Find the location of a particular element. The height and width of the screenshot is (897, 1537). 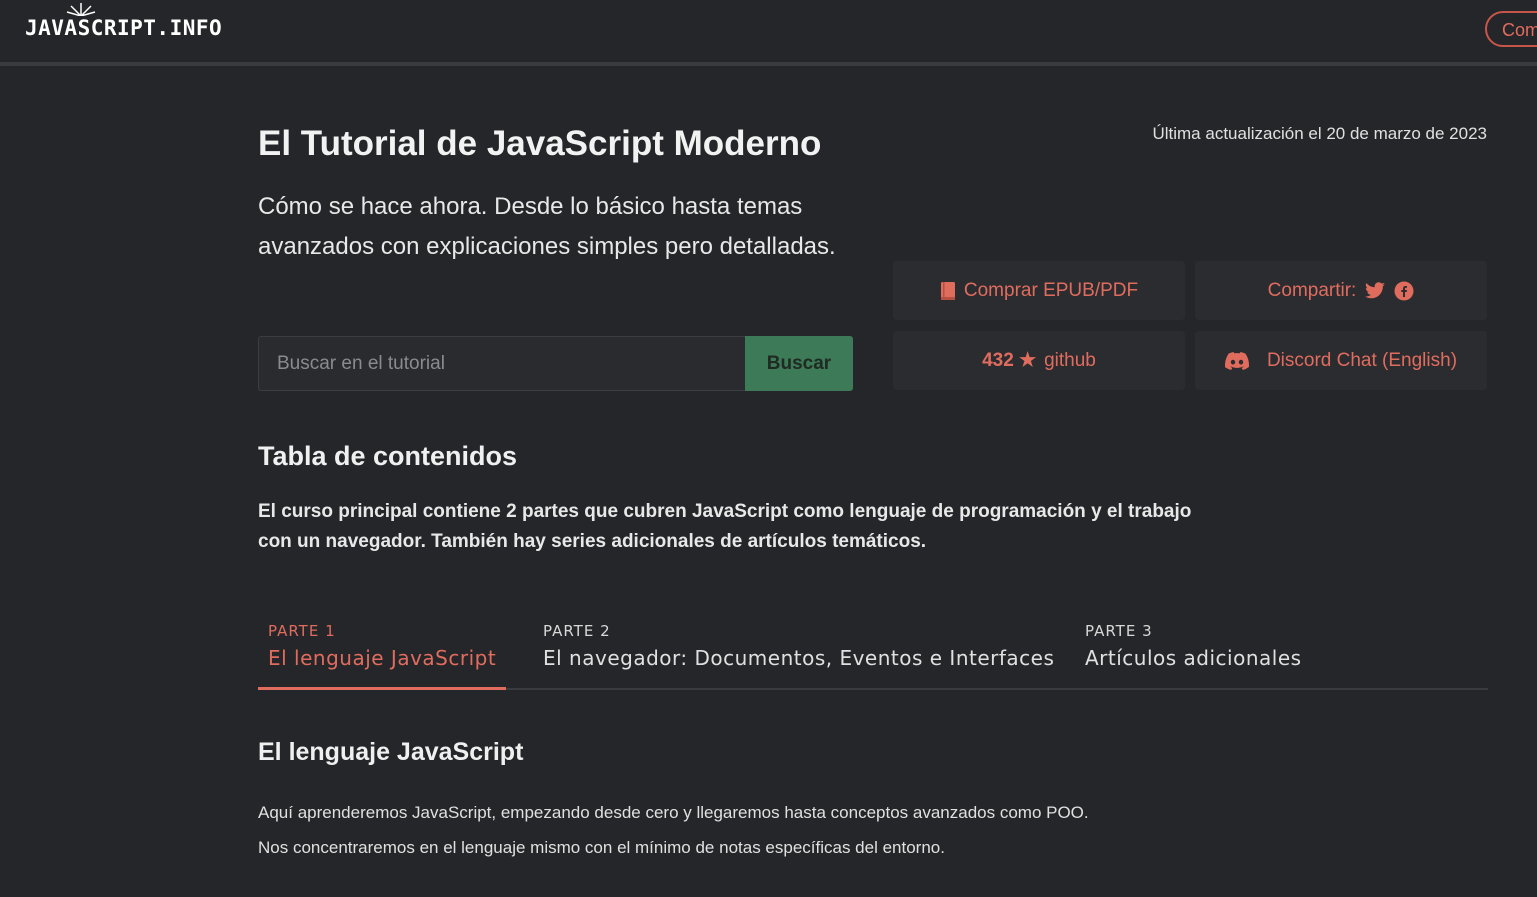

tab-part-3: PARTE 3 Artículos adicionales is located at coordinates (1193, 651).